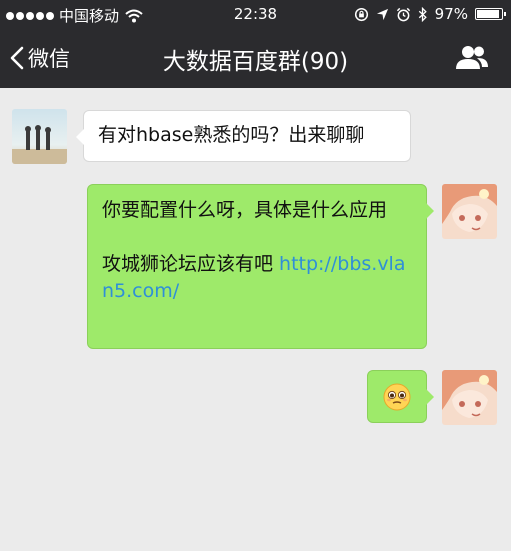 Image resolution: width=511 pixels, height=551 pixels. I want to click on back-label: 微信, so click(49, 59).